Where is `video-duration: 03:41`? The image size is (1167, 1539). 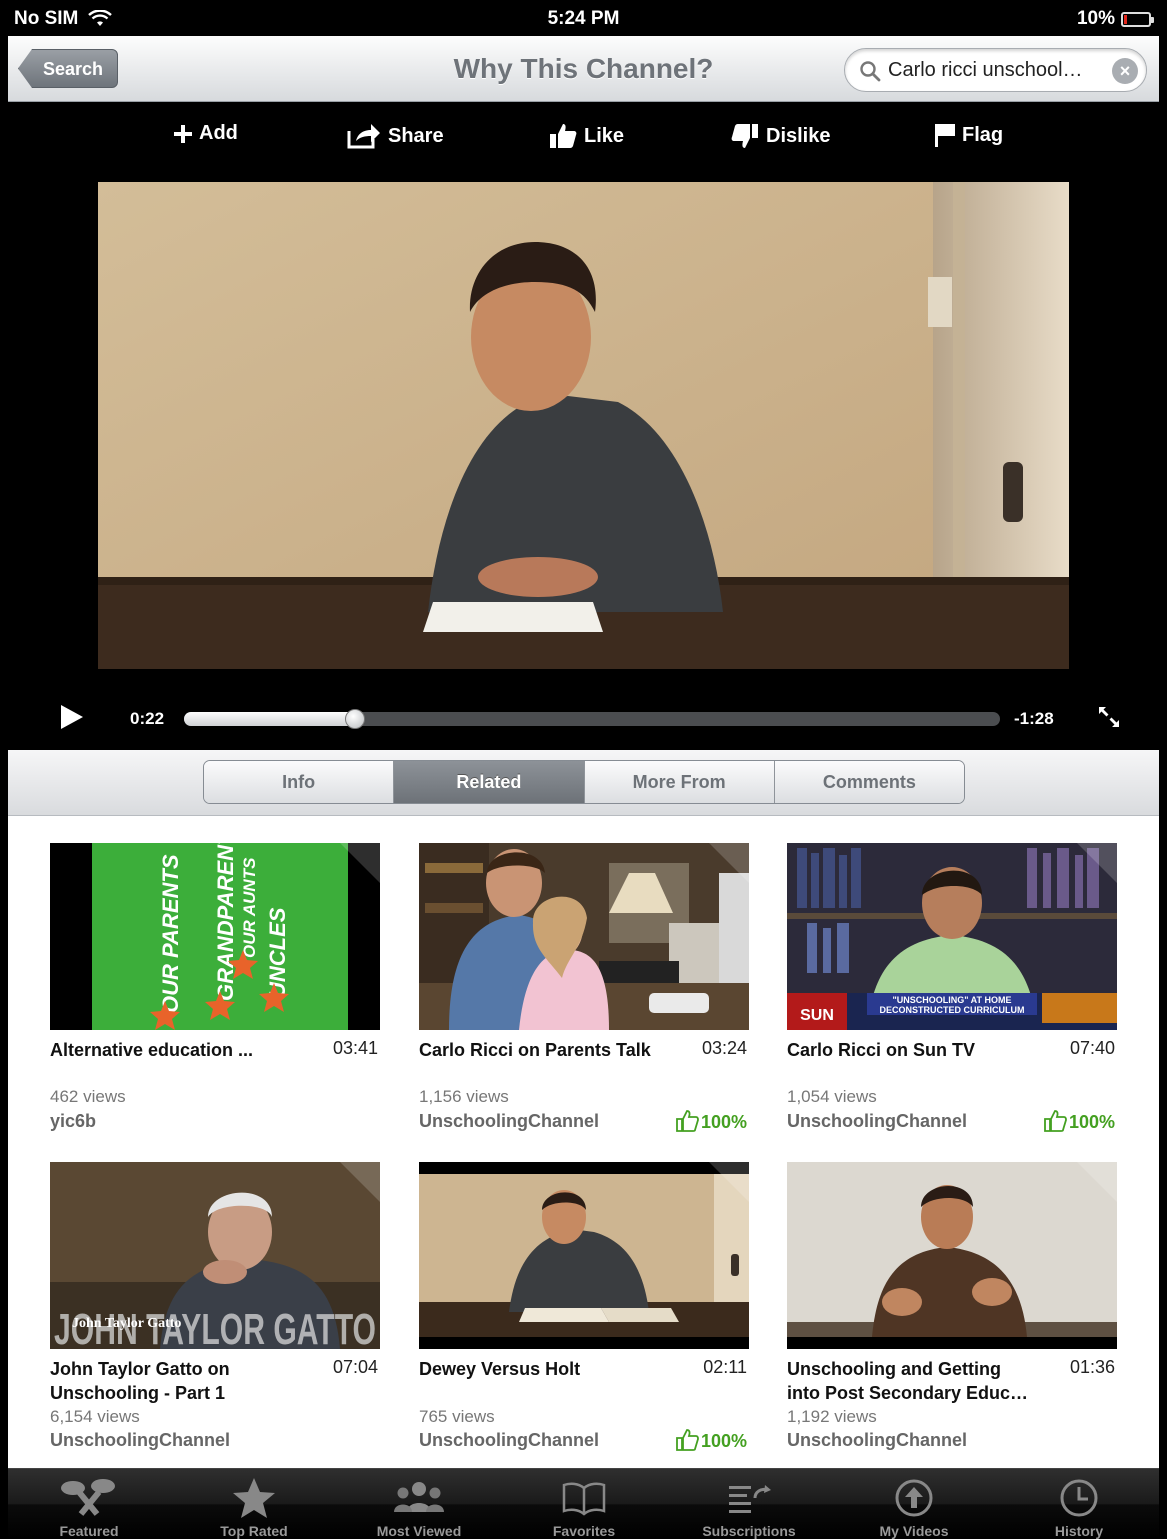 video-duration: 03:41 is located at coordinates (355, 1048).